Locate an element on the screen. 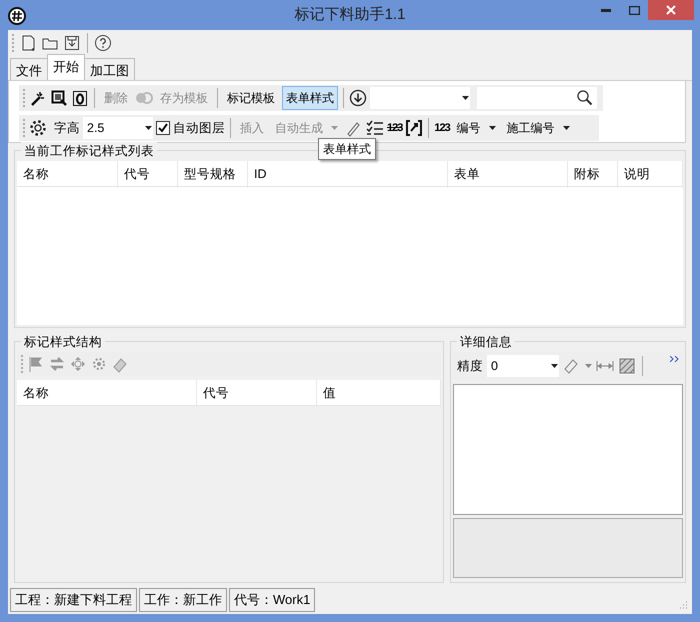  construction-number-dropdown: 施工编号 is located at coordinates (538, 128).